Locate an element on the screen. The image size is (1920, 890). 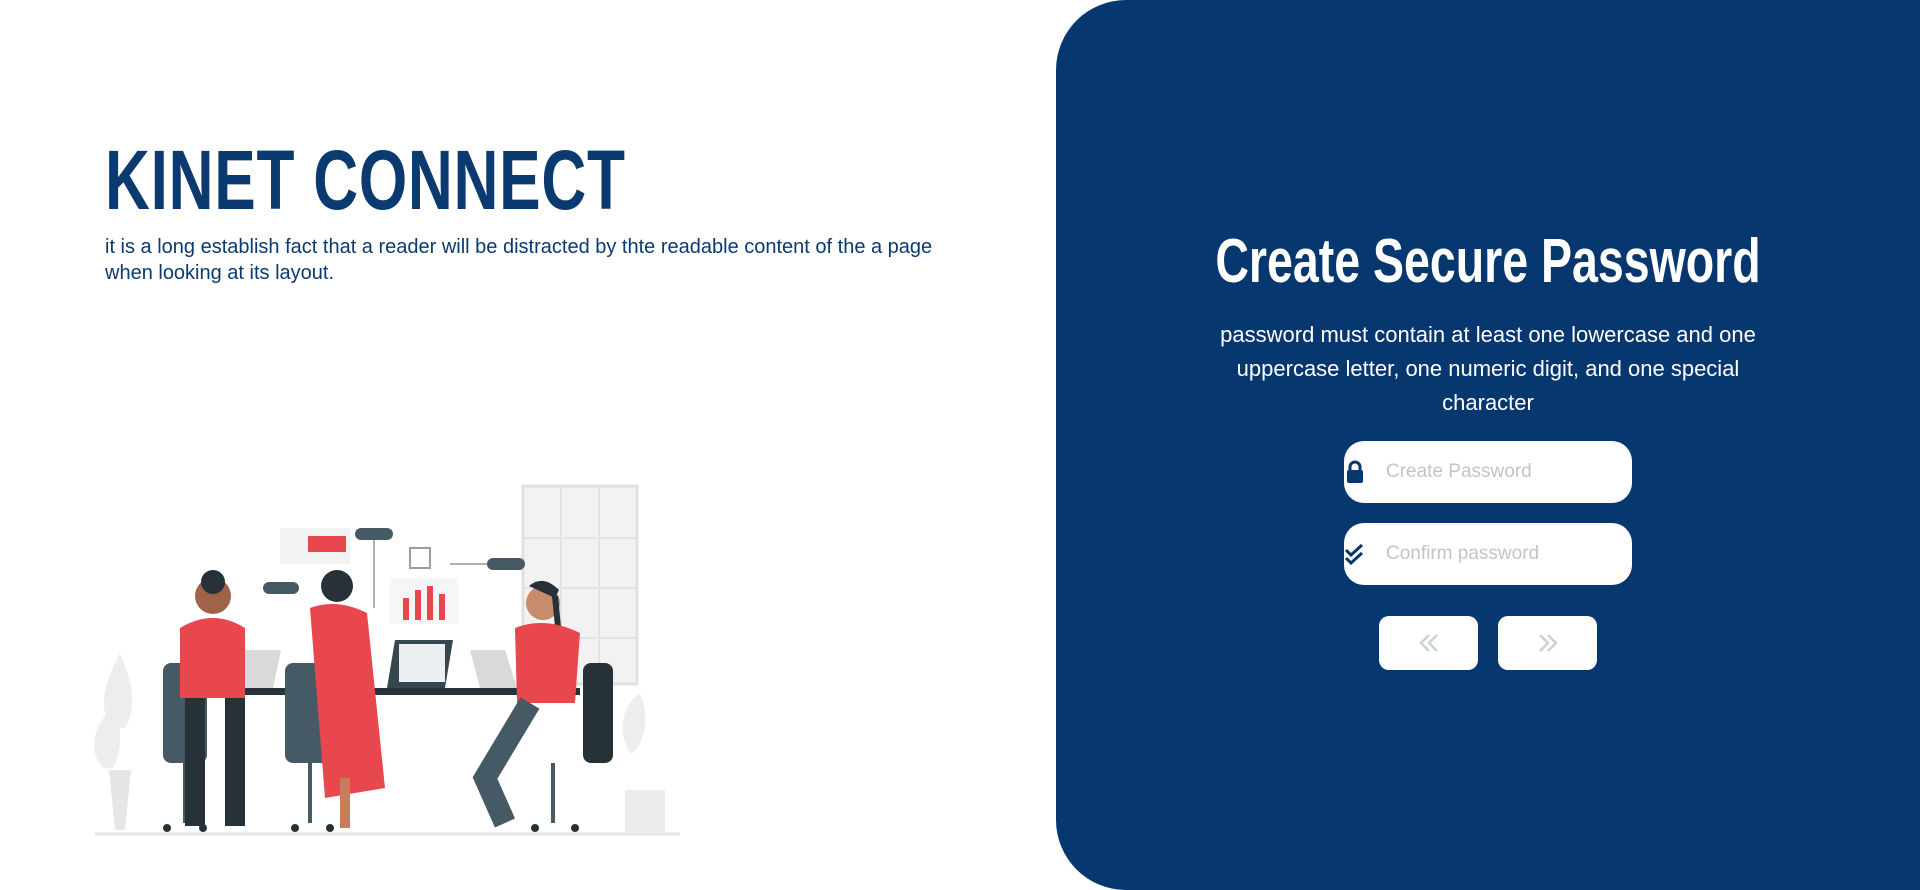
next-button is located at coordinates (1547, 643).